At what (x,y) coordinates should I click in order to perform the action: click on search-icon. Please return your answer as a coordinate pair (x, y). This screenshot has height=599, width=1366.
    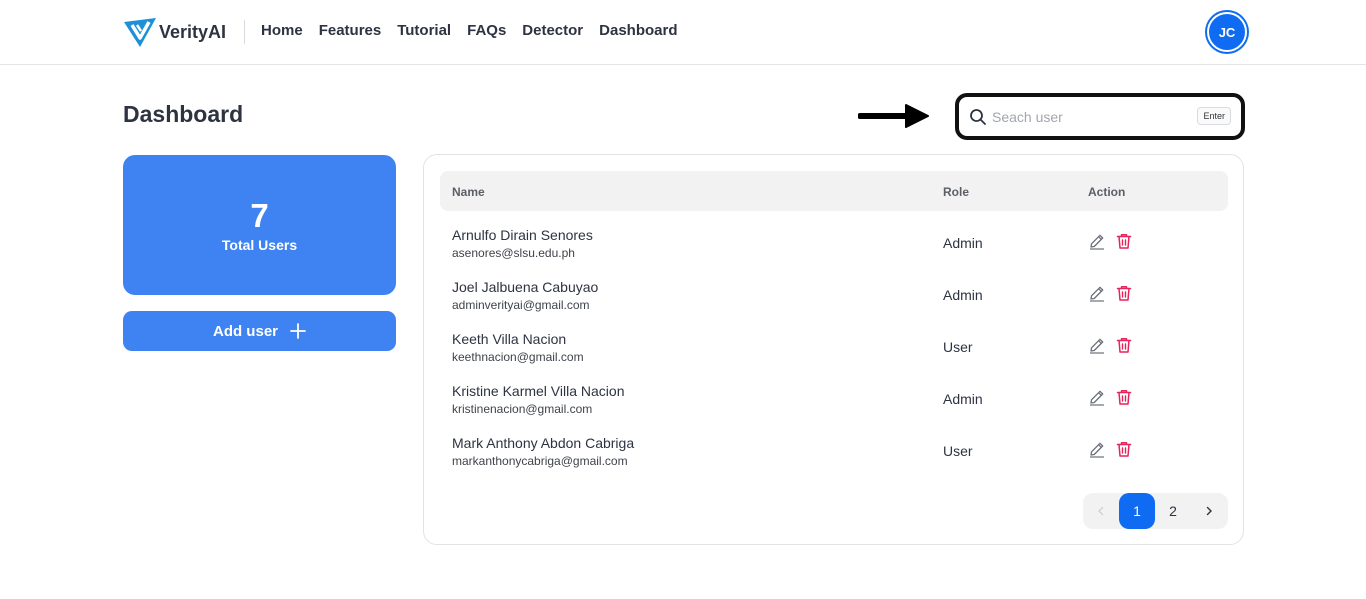
    Looking at the image, I should click on (978, 117).